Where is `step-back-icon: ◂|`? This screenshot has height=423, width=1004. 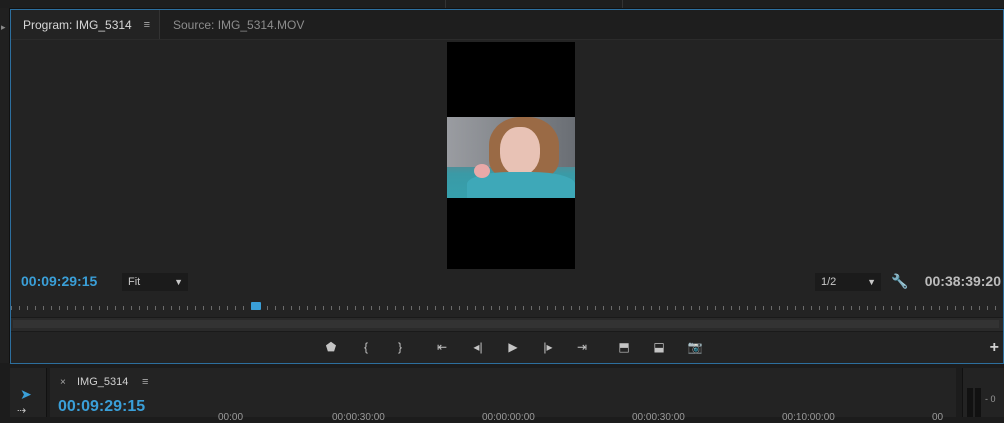
step-back-icon: ◂| is located at coordinates (478, 347).